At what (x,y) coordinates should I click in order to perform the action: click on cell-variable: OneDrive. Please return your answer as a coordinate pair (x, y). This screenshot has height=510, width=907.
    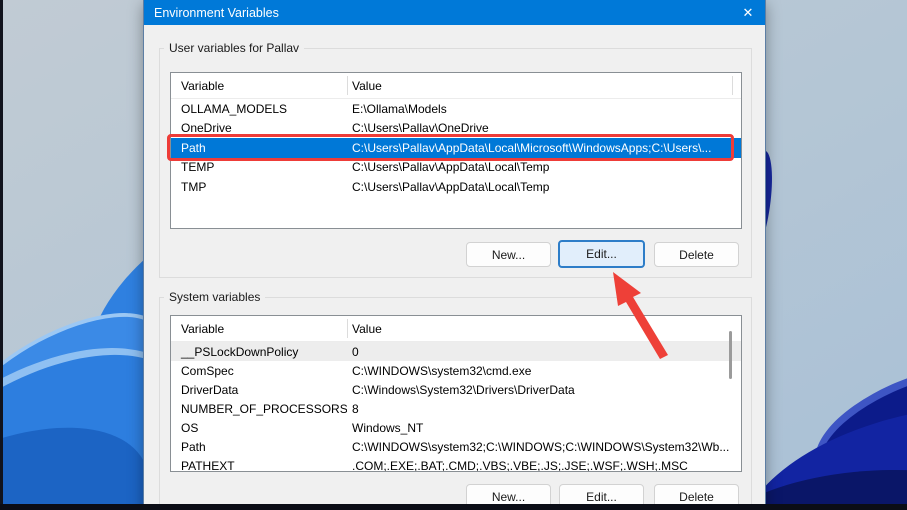
    Looking at the image, I should click on (206, 128).